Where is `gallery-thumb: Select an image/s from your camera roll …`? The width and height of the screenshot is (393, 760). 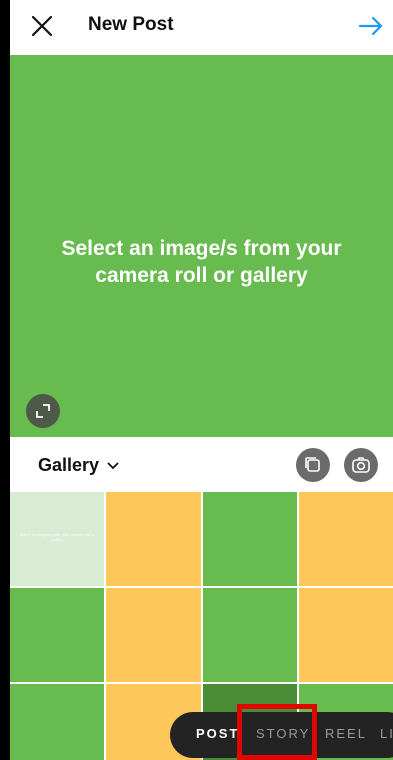 gallery-thumb: Select an image/s from your camera roll … is located at coordinates (57, 539).